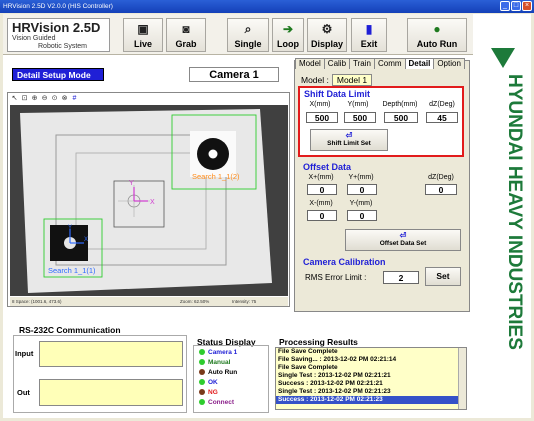 The height and width of the screenshot is (421, 534). I want to click on status-ng: NG, so click(208, 392).